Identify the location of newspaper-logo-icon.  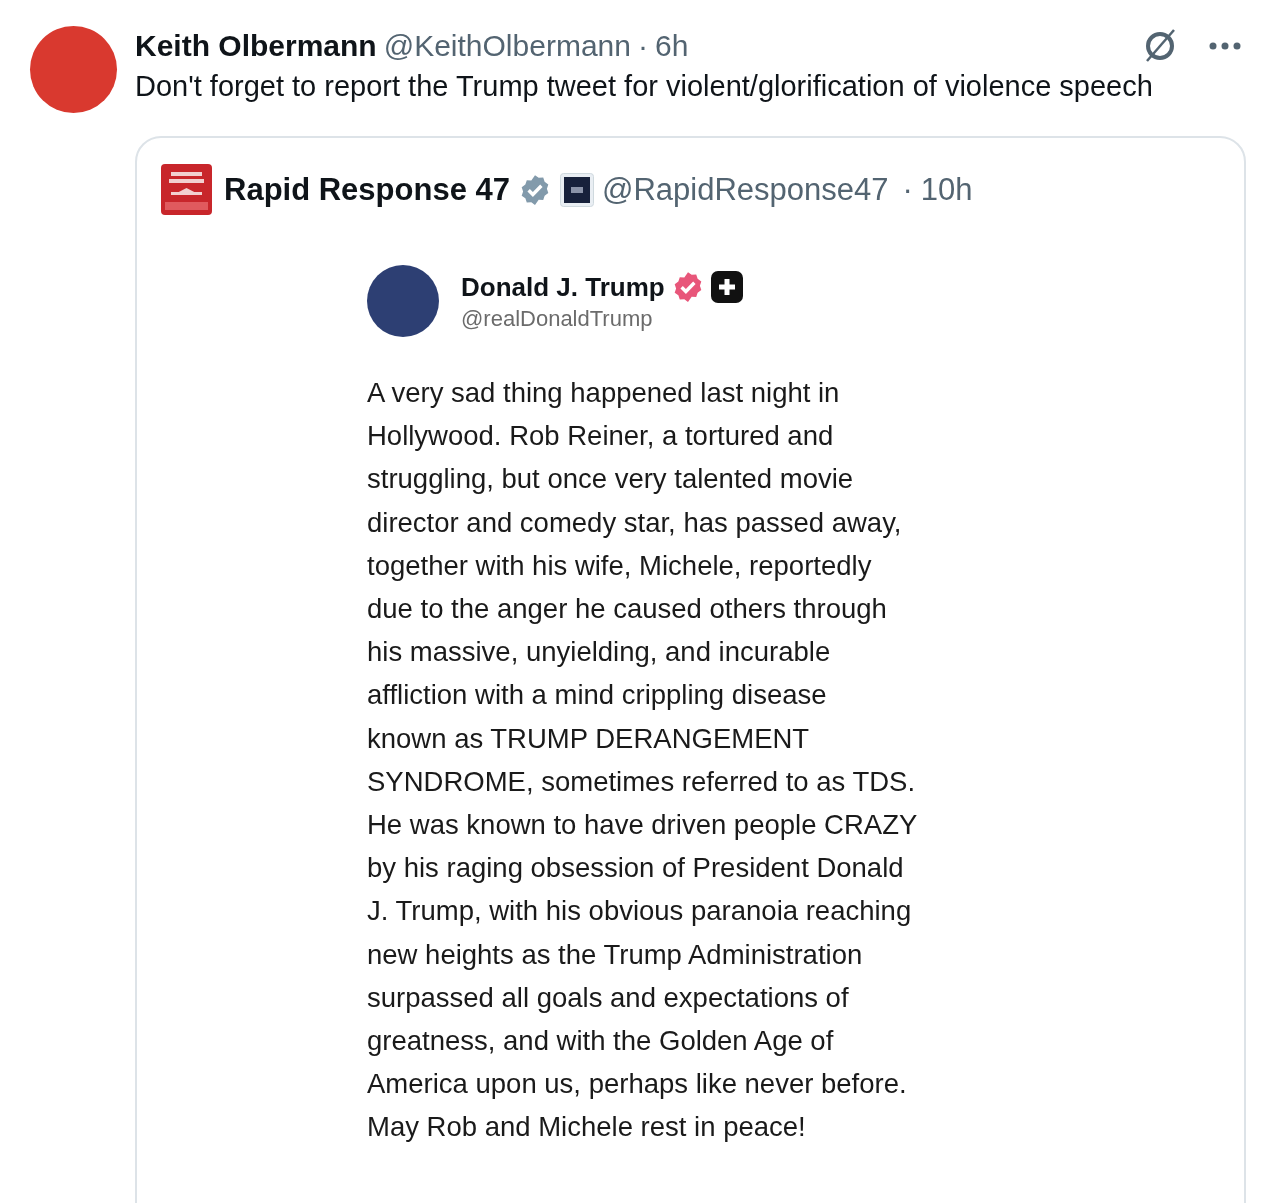
(186, 189).